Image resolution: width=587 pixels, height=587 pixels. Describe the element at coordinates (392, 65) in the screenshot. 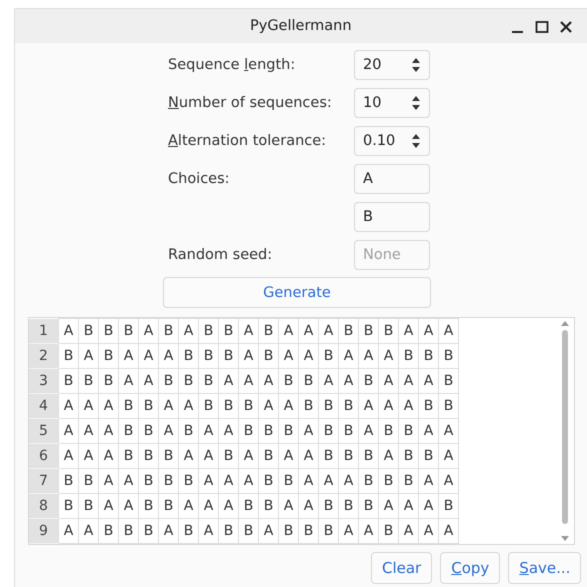

I see `spin-box: 20` at that location.